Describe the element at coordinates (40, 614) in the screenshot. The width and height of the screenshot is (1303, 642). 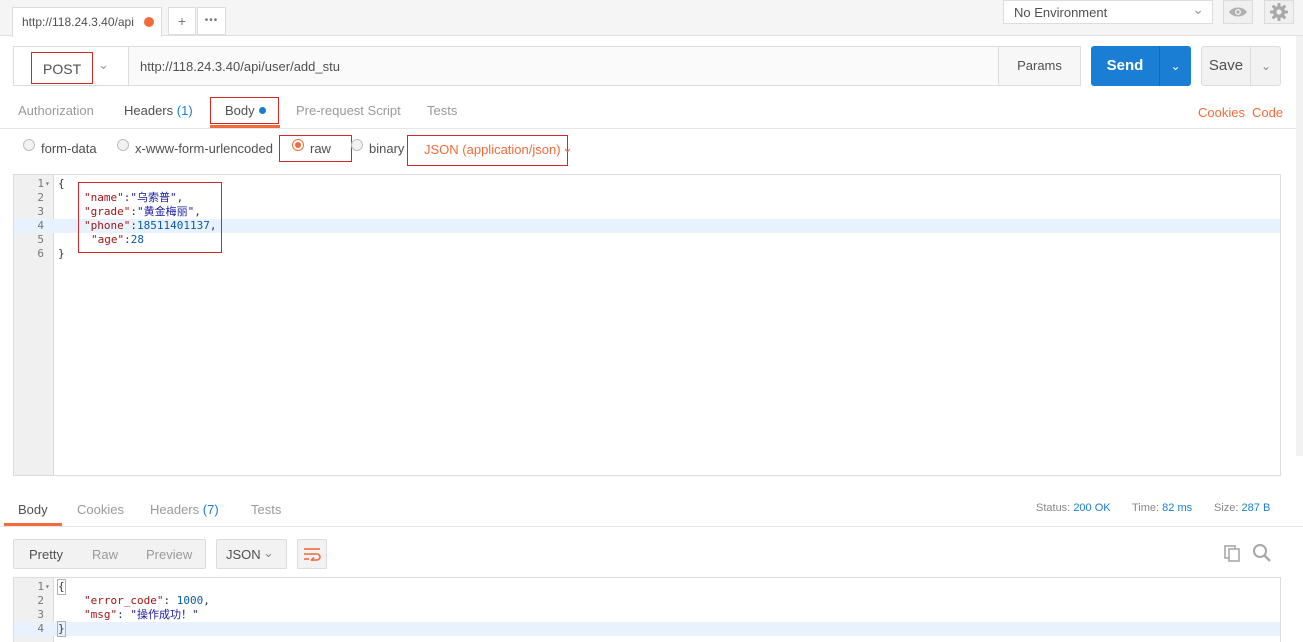
I see `line-number: 3` at that location.